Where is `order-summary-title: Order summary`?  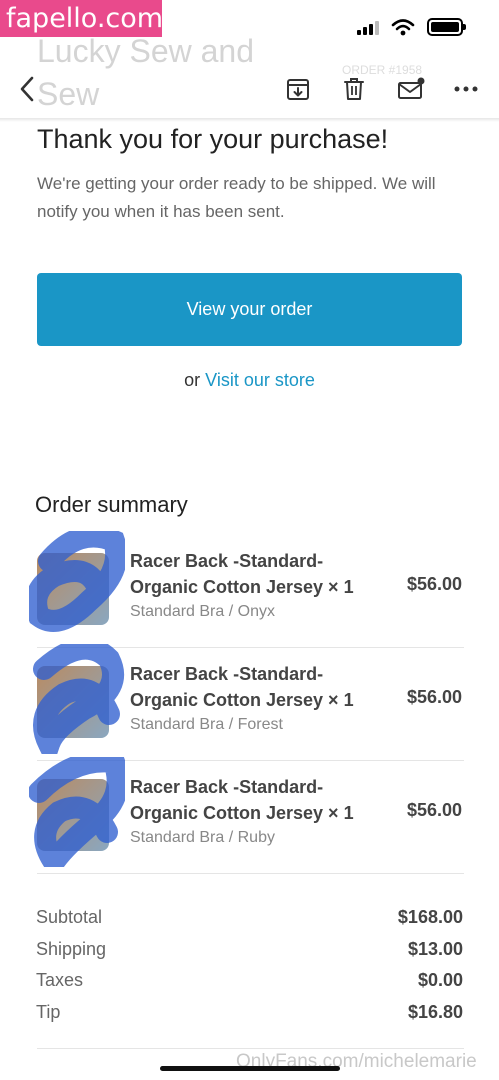
order-summary-title: Order summary is located at coordinates (111, 504).